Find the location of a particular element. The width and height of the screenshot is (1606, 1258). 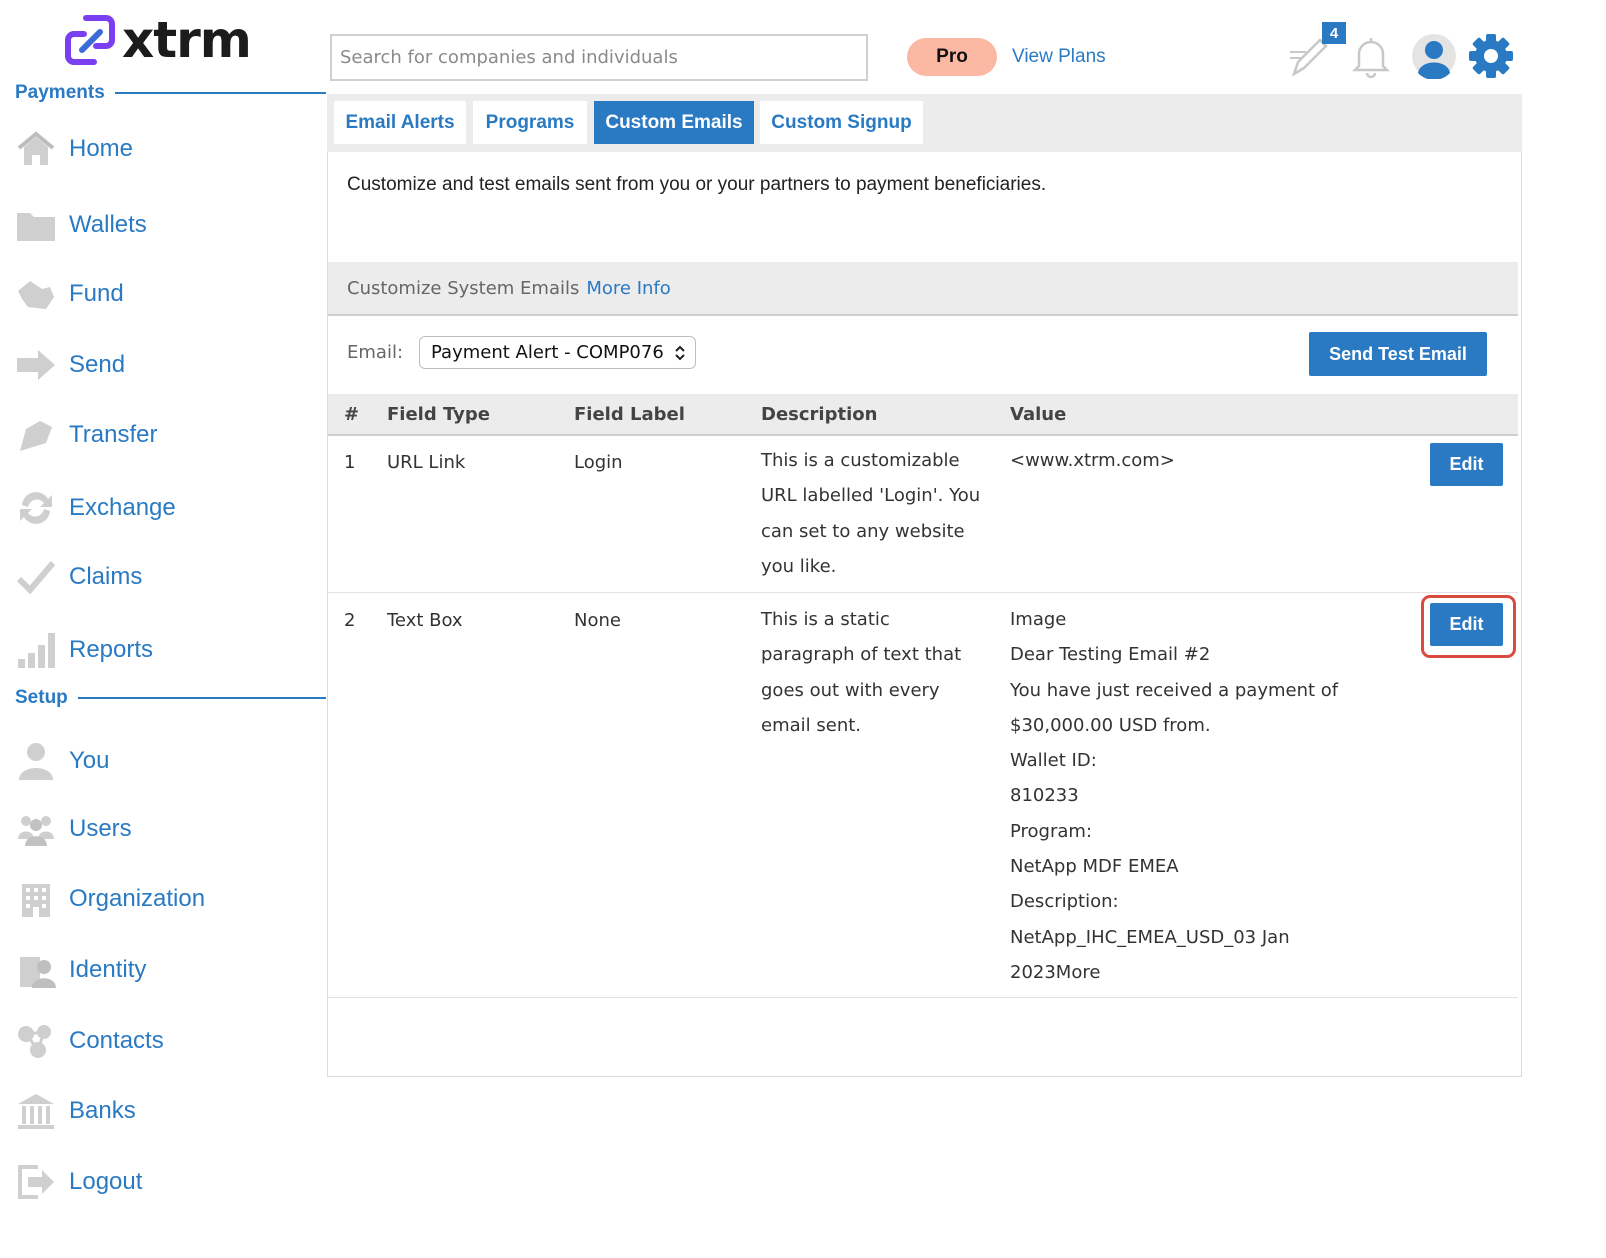

row-number: 1 is located at coordinates (350, 462).